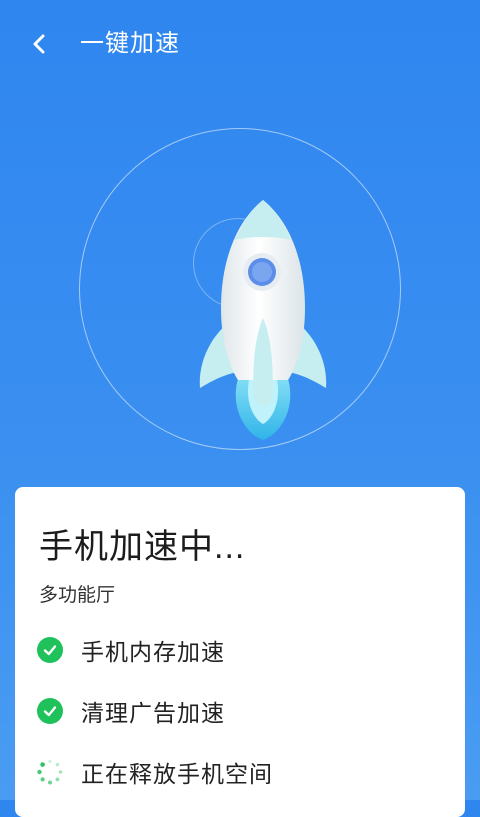  I want to click on task-item-space: 正在释放手机空间, so click(155, 772).